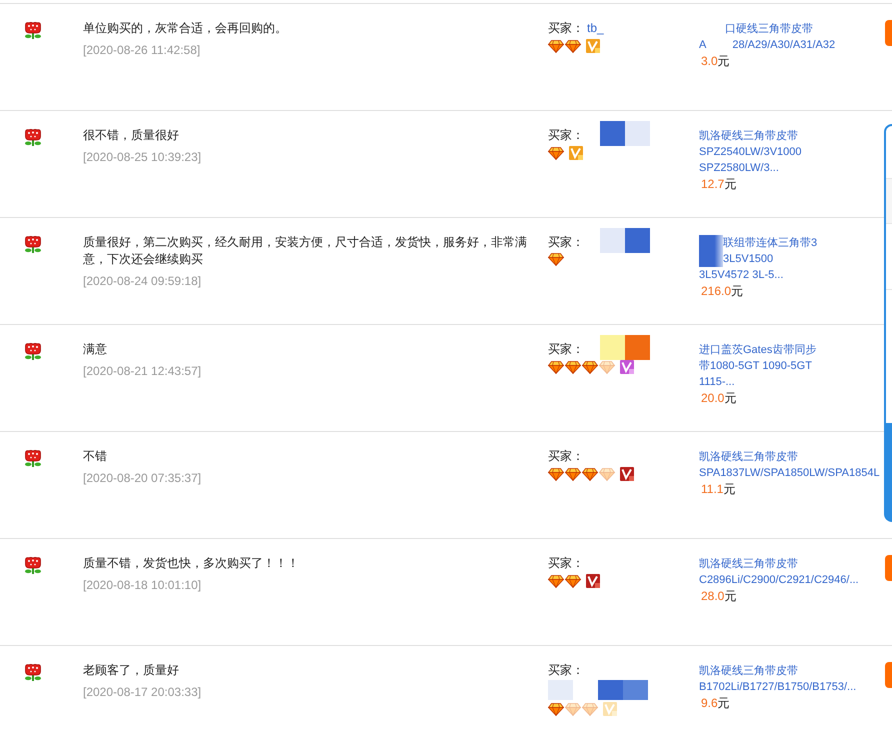 The image size is (892, 740). I want to click on comment-text: 老顾客了，质量好, so click(131, 670).